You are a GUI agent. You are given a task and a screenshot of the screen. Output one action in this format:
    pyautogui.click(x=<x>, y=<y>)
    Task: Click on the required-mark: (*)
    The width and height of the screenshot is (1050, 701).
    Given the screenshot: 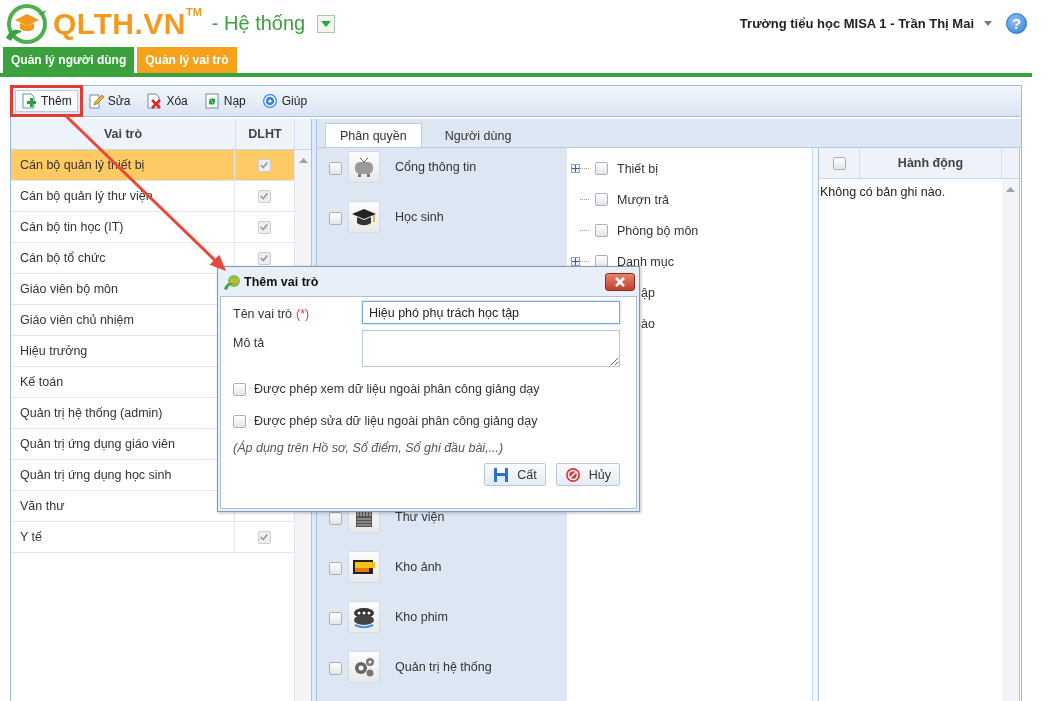 What is the action you would take?
    pyautogui.click(x=303, y=314)
    